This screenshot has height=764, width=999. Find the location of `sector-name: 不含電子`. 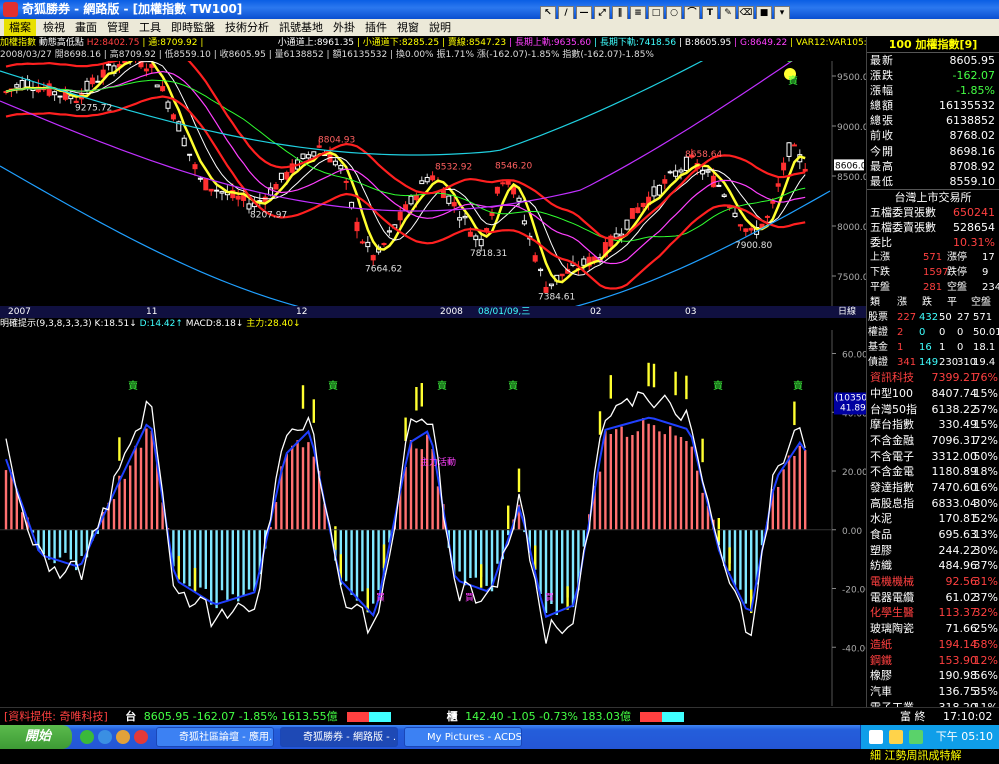

sector-name: 不含電子 is located at coordinates (892, 456).